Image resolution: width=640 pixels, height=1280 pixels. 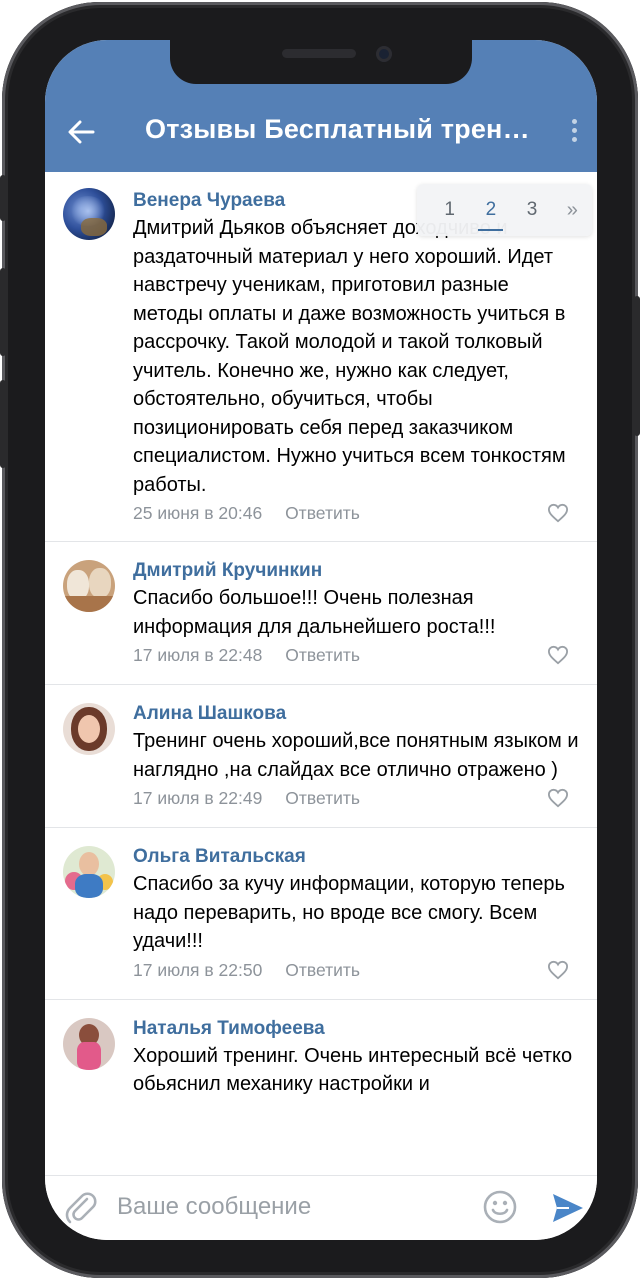 What do you see at coordinates (572, 210) in the screenshot?
I see `next-page-button: »` at bounding box center [572, 210].